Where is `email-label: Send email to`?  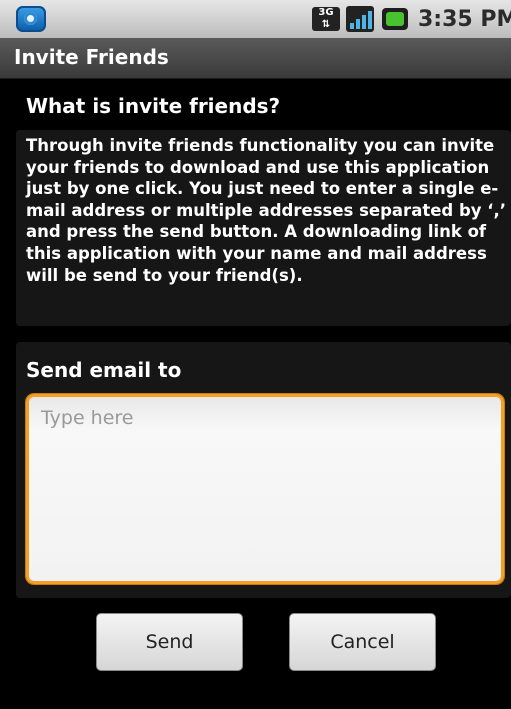 email-label: Send email to is located at coordinates (104, 370).